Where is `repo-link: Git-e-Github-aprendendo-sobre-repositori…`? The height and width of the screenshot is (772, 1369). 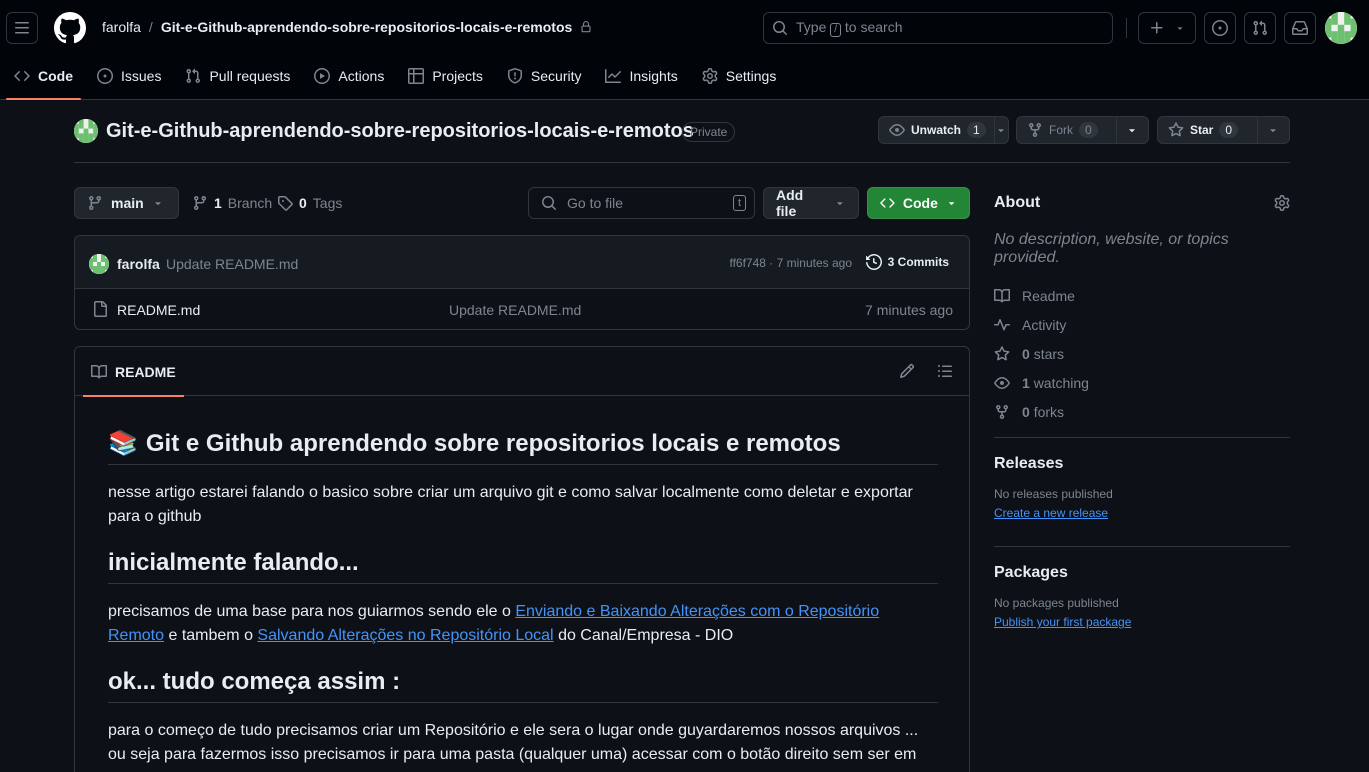
repo-link: Git-e-Github-aprendendo-sobre-repositori… is located at coordinates (366, 27).